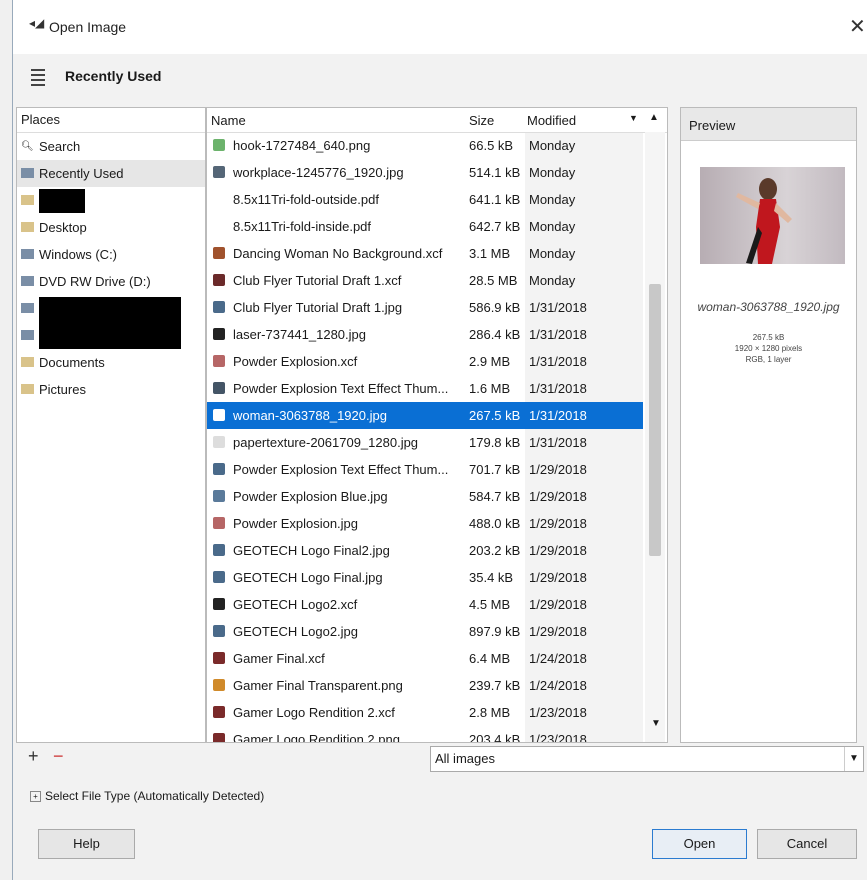 The width and height of the screenshot is (867, 880). I want to click on file-name: hook-1727484_640.png, so click(302, 145).